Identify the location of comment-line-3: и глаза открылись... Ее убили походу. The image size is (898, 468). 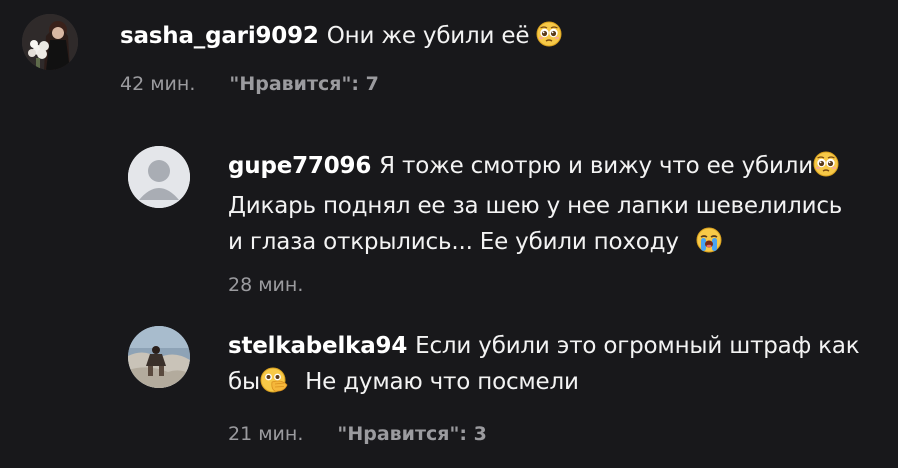
(558, 244).